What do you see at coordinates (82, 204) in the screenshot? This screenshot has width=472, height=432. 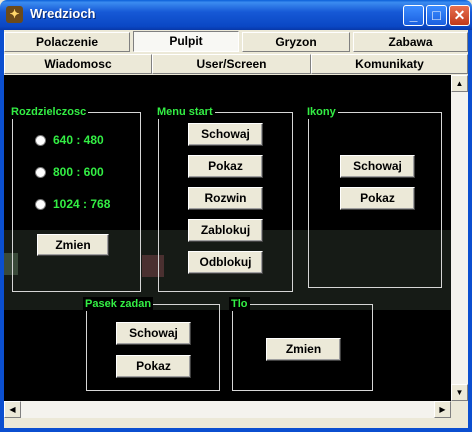 I see `resolution-option-label: 1024 : 768` at bounding box center [82, 204].